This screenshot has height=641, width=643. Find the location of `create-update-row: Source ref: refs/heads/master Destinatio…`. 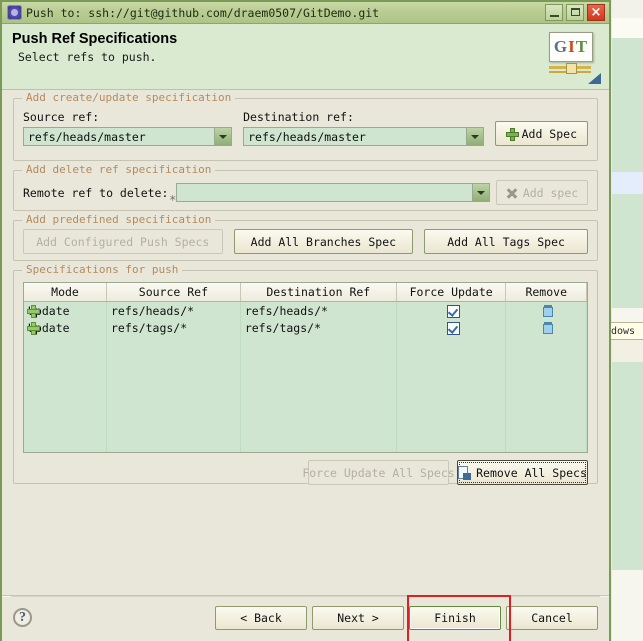

create-update-row: Source ref: refs/heads/master Destinatio… is located at coordinates (305, 128).